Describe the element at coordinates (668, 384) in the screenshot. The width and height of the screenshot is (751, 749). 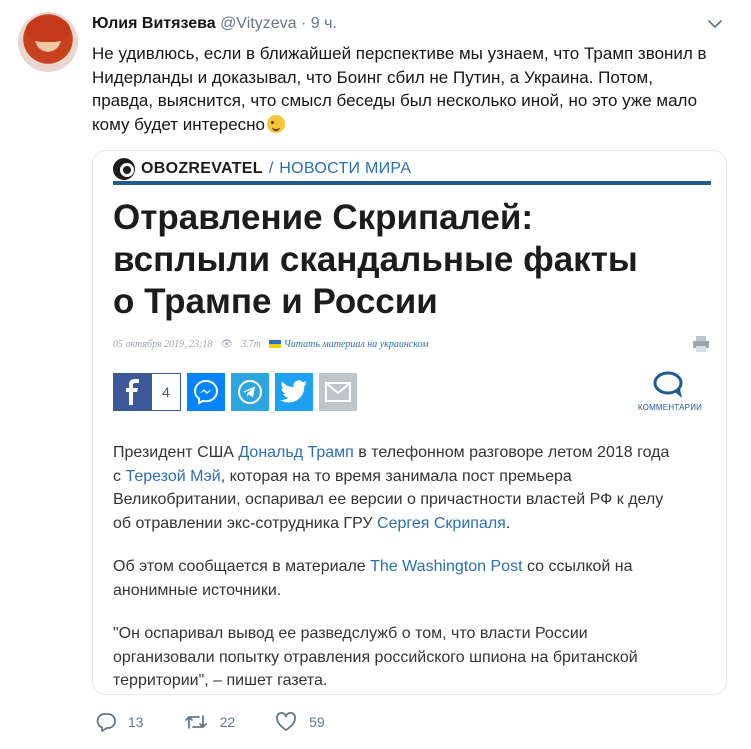
I see `comment-bubbles-icon` at that location.